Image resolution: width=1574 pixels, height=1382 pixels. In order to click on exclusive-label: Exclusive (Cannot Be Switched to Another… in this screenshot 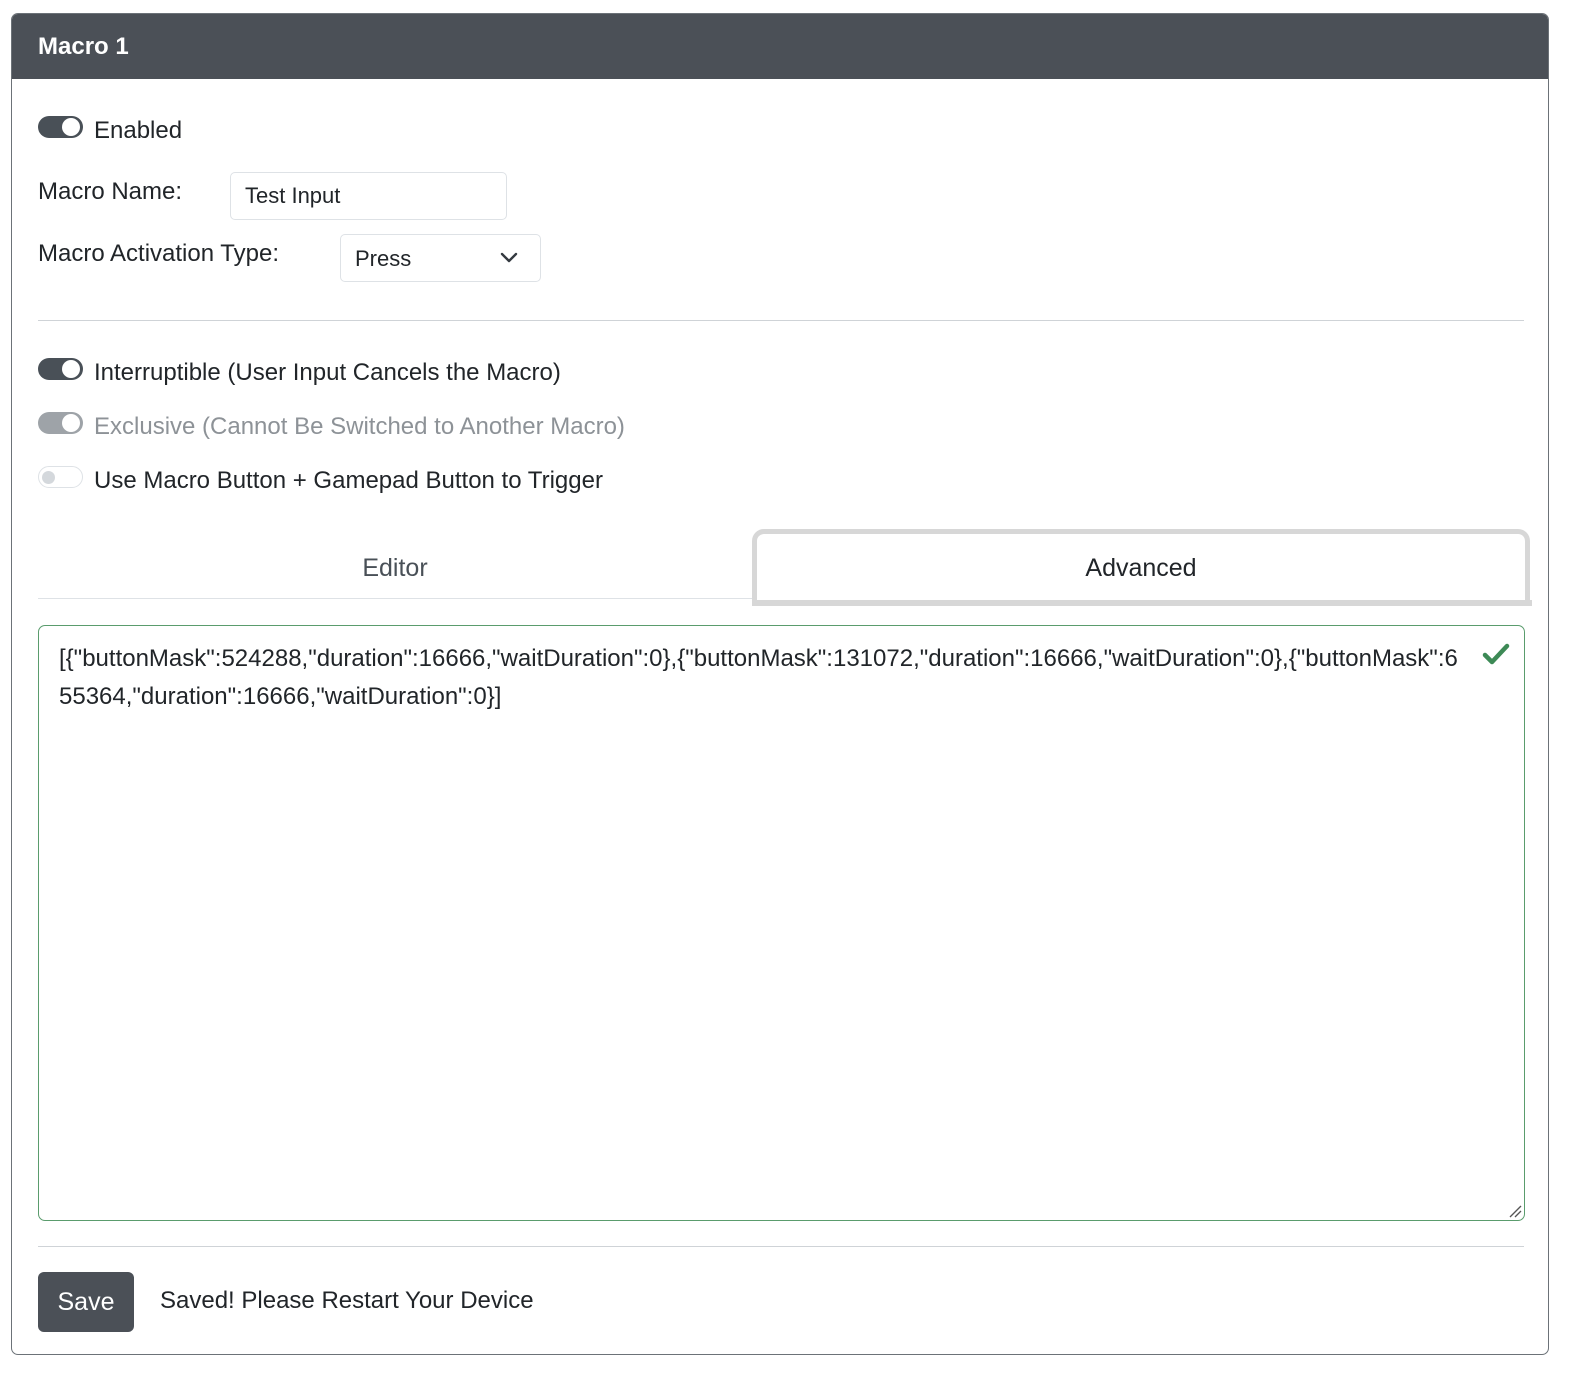, I will do `click(359, 426)`.